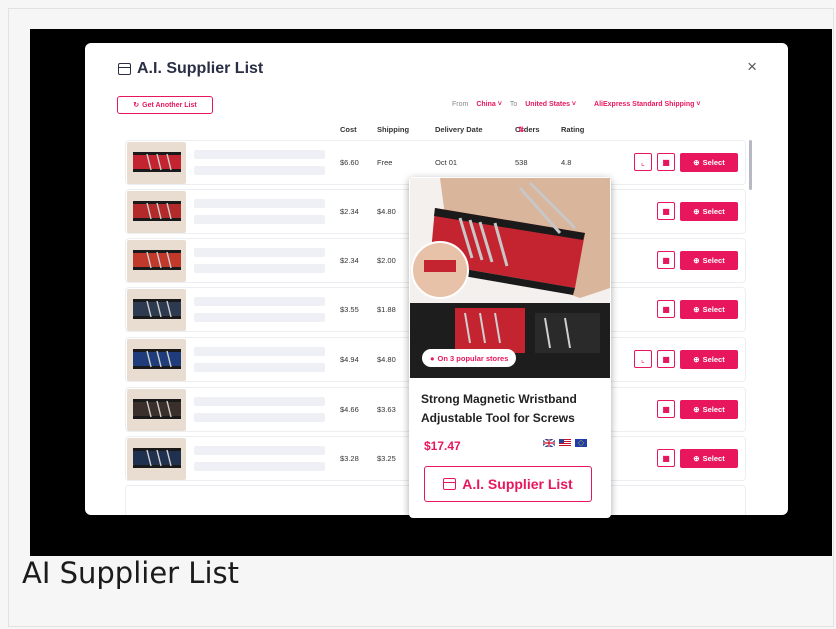 The image size is (836, 629). Describe the element at coordinates (510, 278) in the screenshot. I see `product-image: ● On 3 popular stores` at that location.